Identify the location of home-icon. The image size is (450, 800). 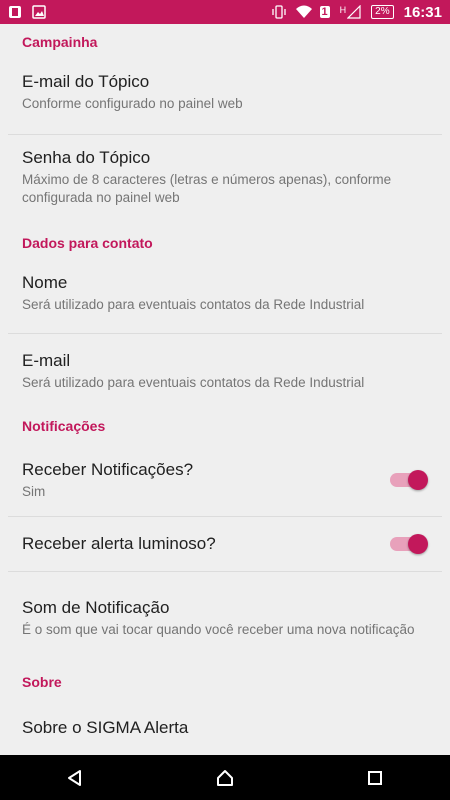
(225, 777).